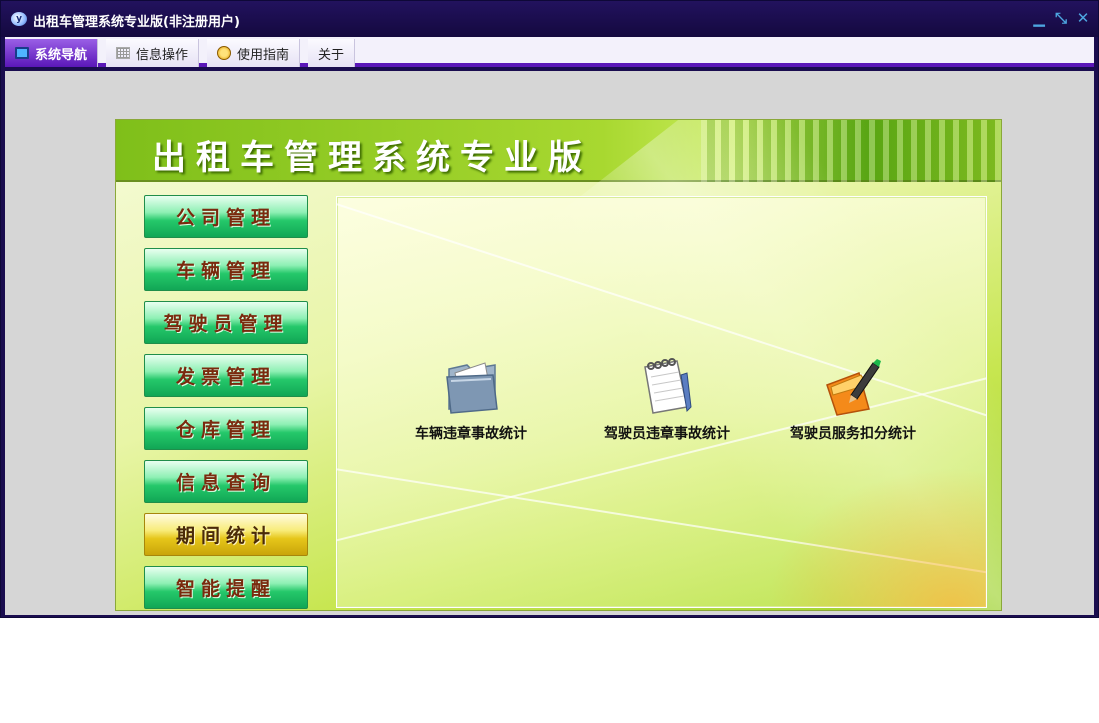  What do you see at coordinates (263, 55) in the screenshot?
I see `tab-label: 使用指南` at bounding box center [263, 55].